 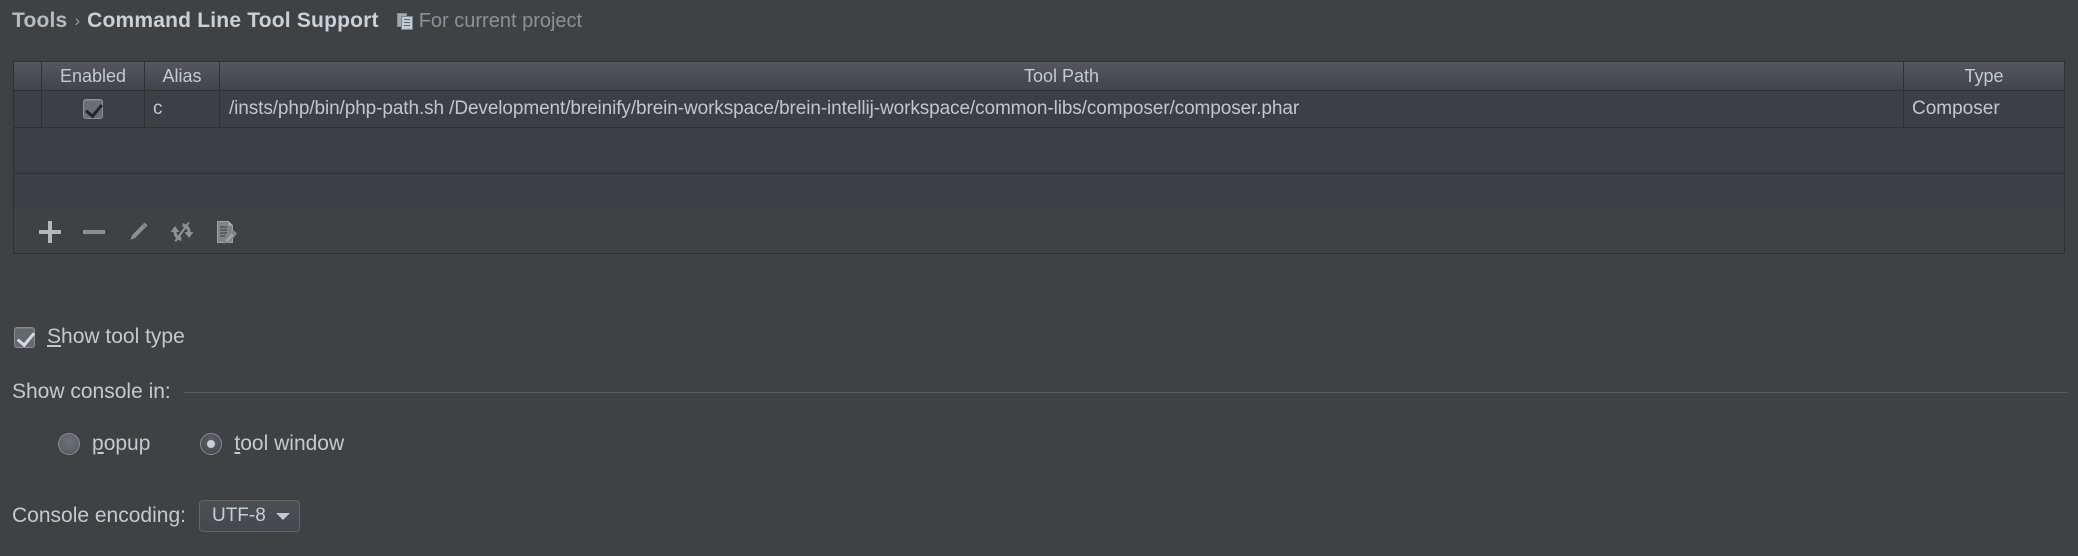 I want to click on refresh-icon, so click(x=182, y=231).